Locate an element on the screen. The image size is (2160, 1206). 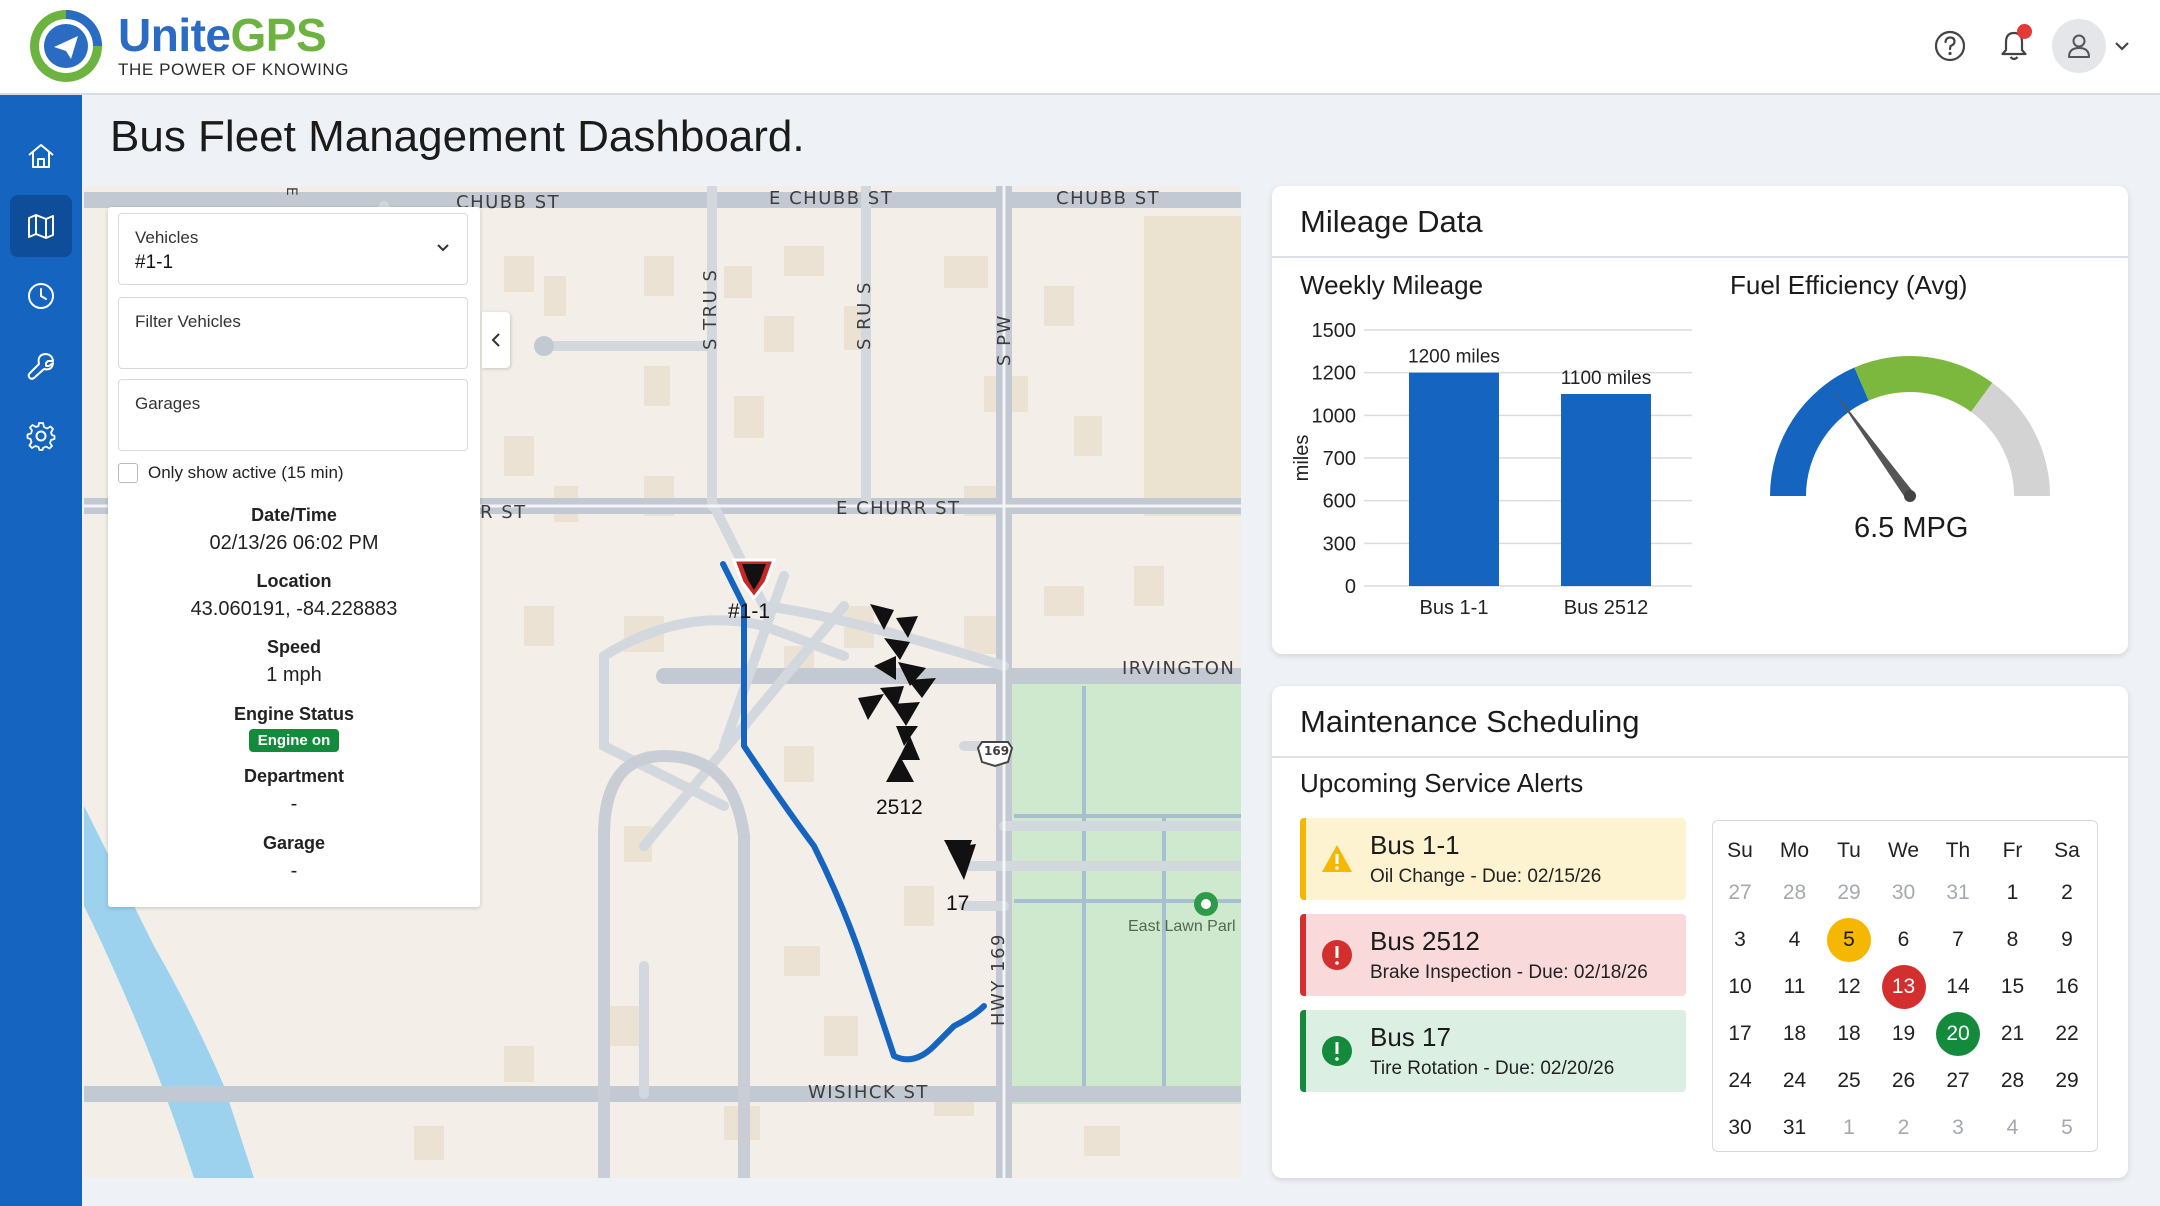
service-alert: Bus 17 Tire Rotation - Due: 02/20/26 is located at coordinates (1493, 1051).